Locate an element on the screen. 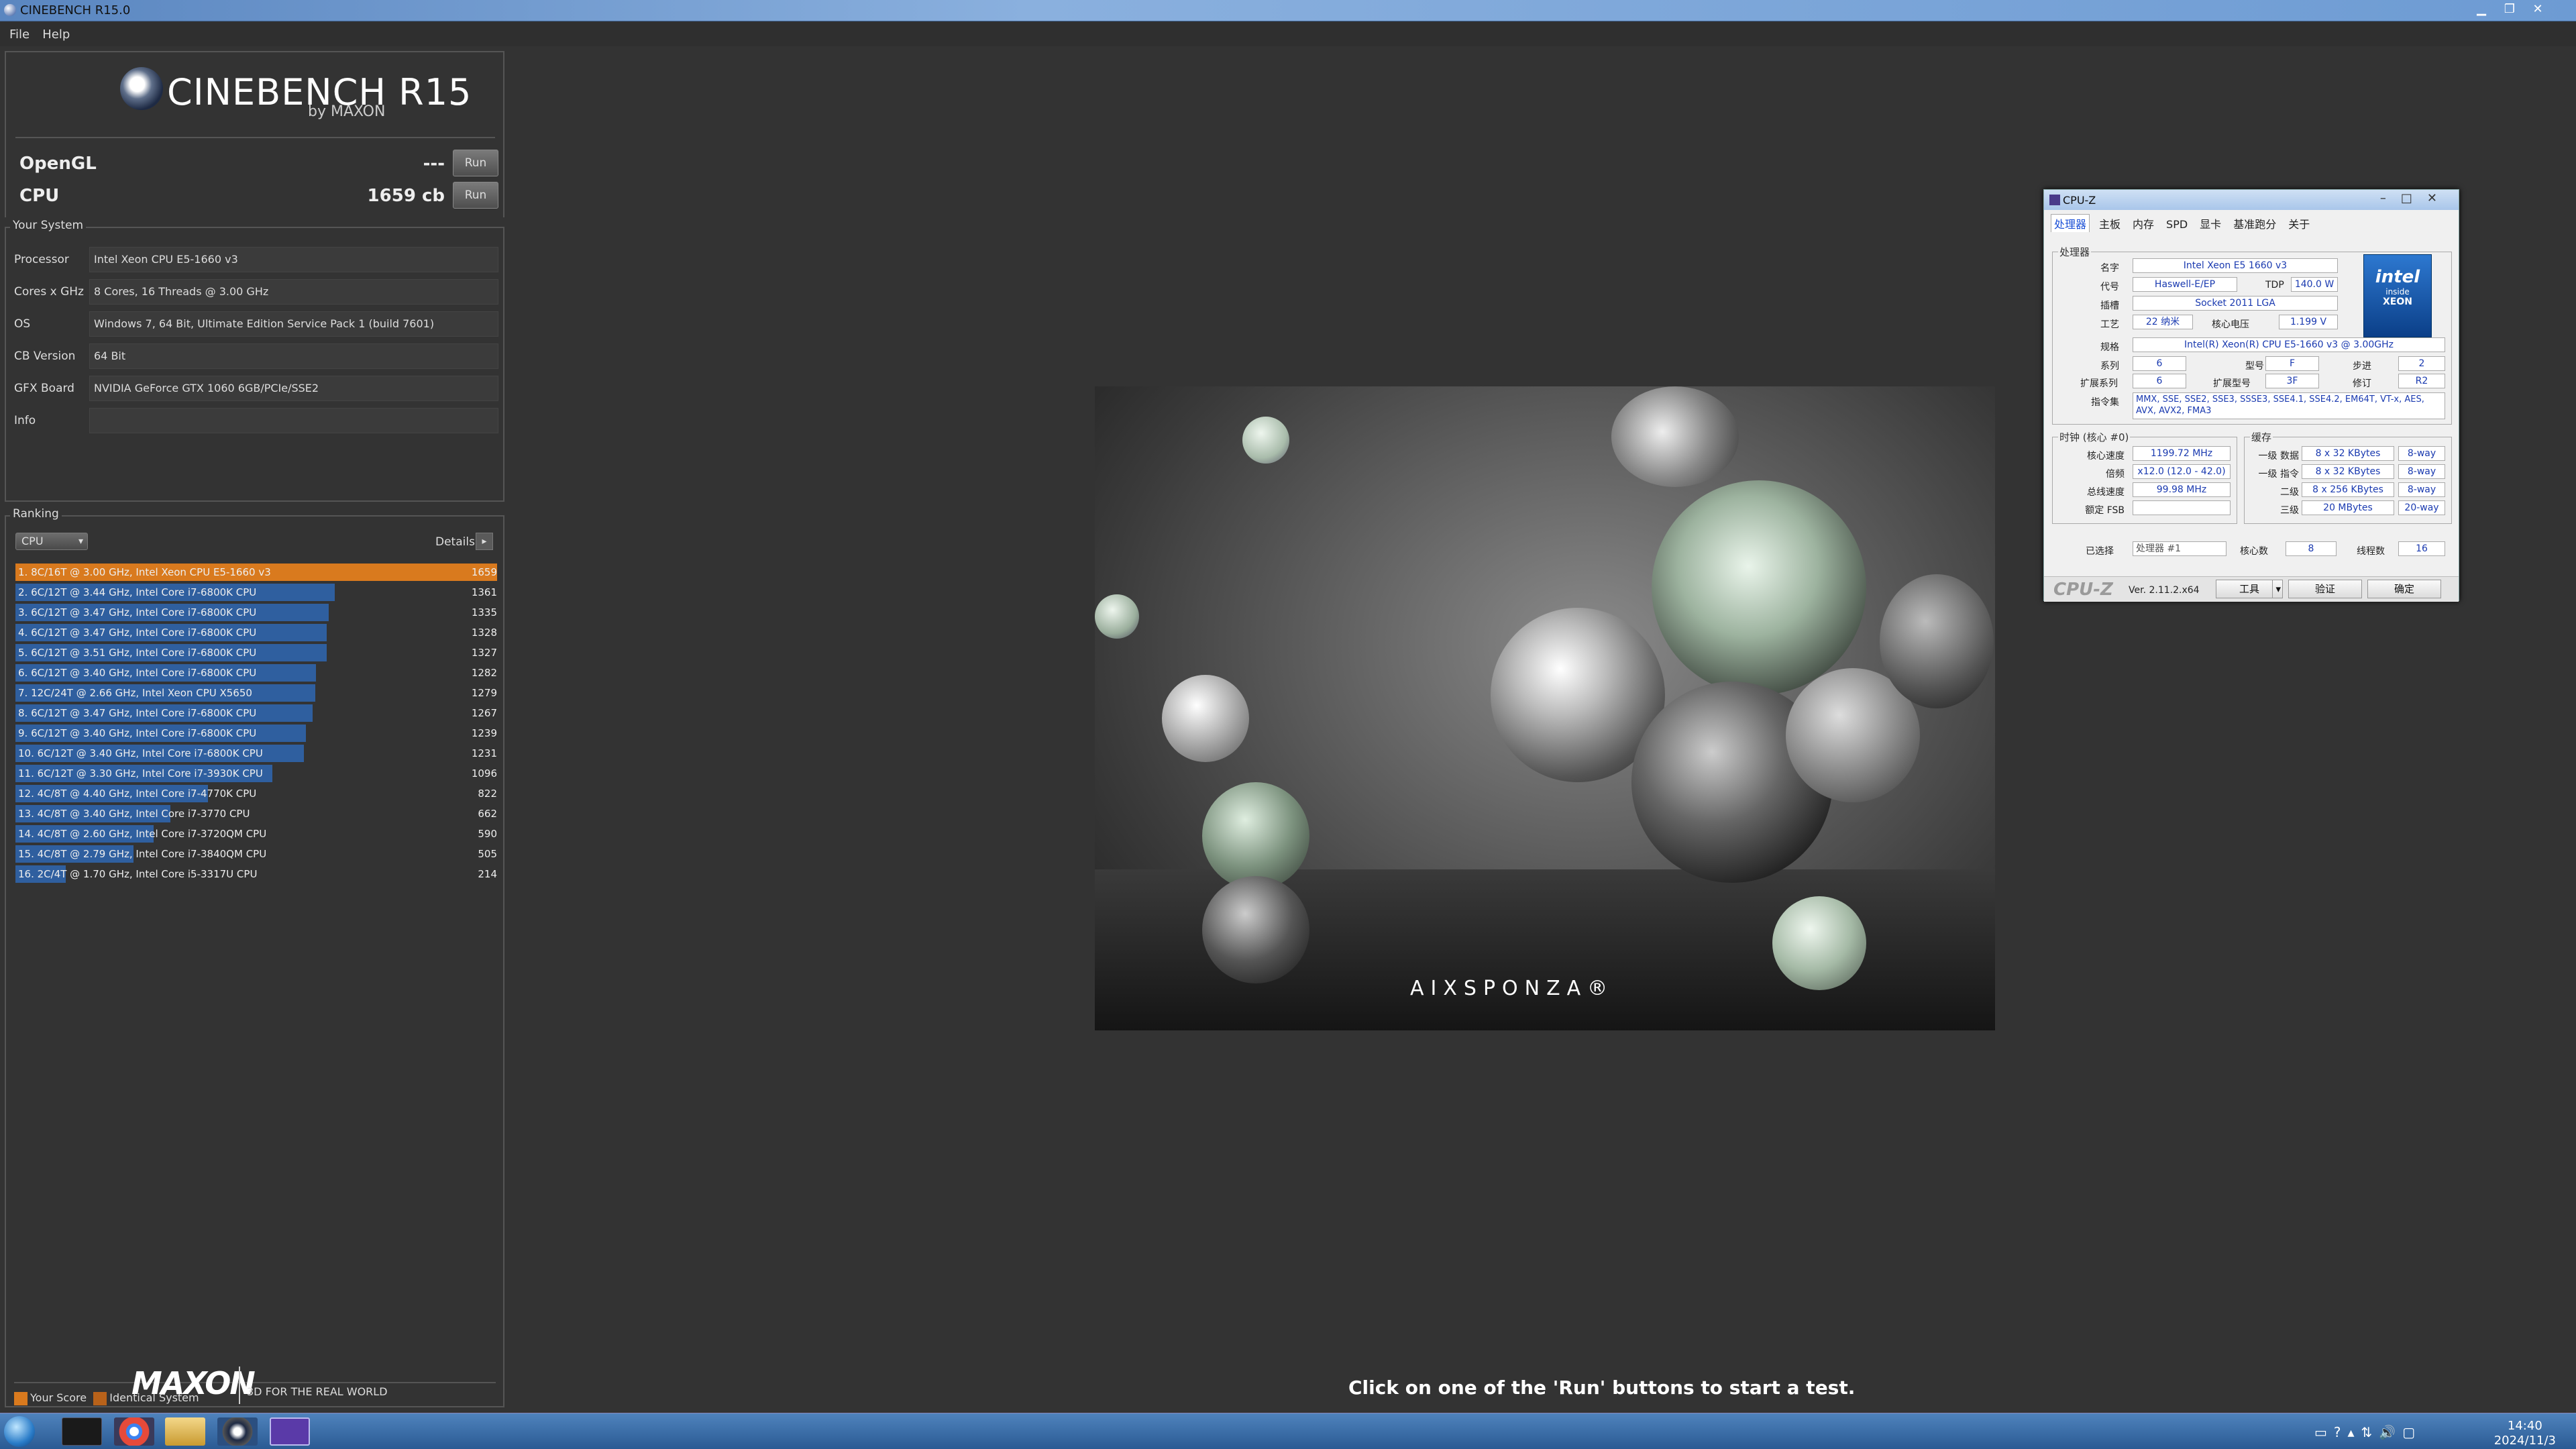 The image size is (2576, 1449). label-selection: 已选择 is located at coordinates (2100, 551).